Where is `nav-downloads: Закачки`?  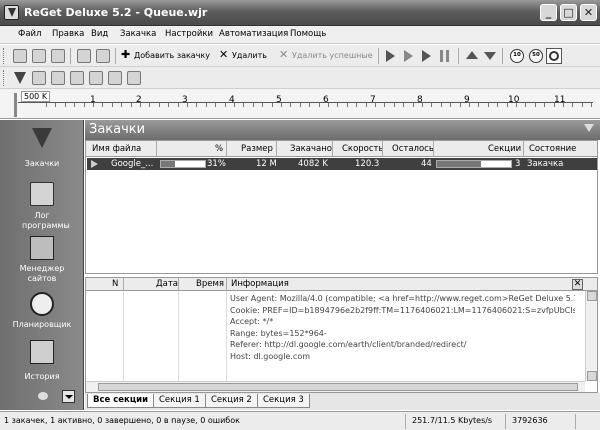
nav-downloads: Закачки is located at coordinates (42, 150).